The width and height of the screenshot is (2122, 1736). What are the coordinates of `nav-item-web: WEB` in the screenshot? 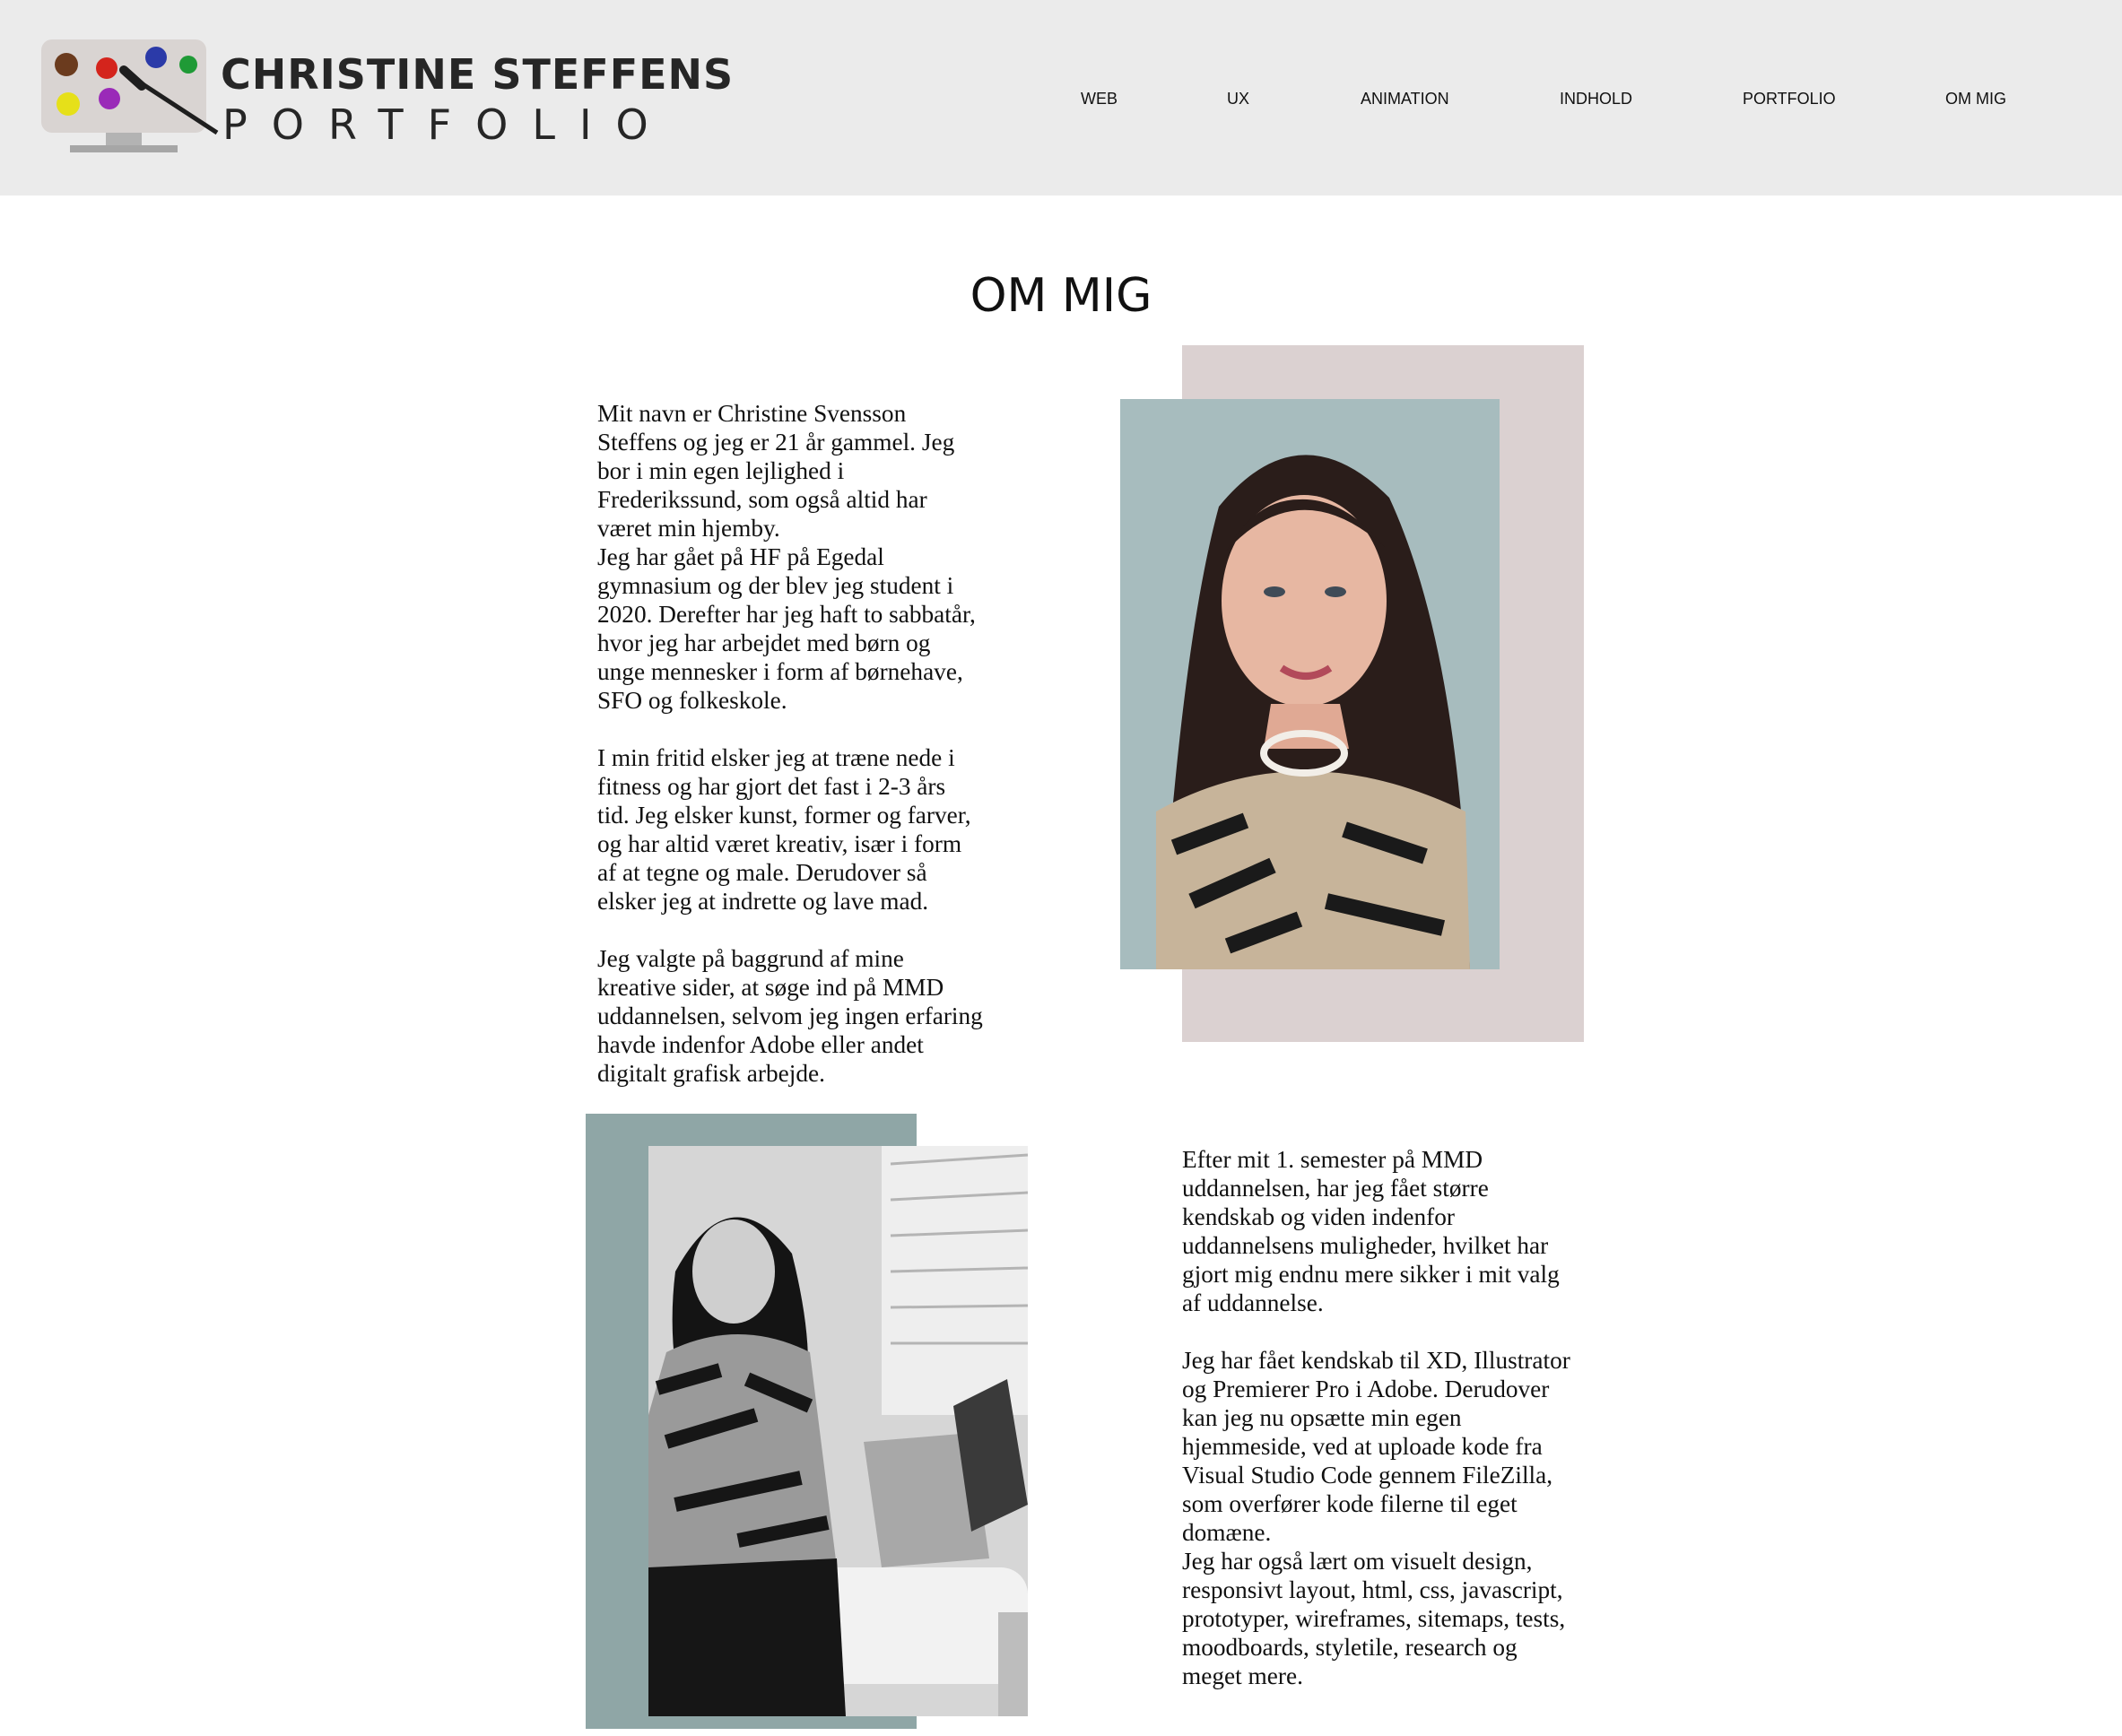 It's located at (1099, 99).